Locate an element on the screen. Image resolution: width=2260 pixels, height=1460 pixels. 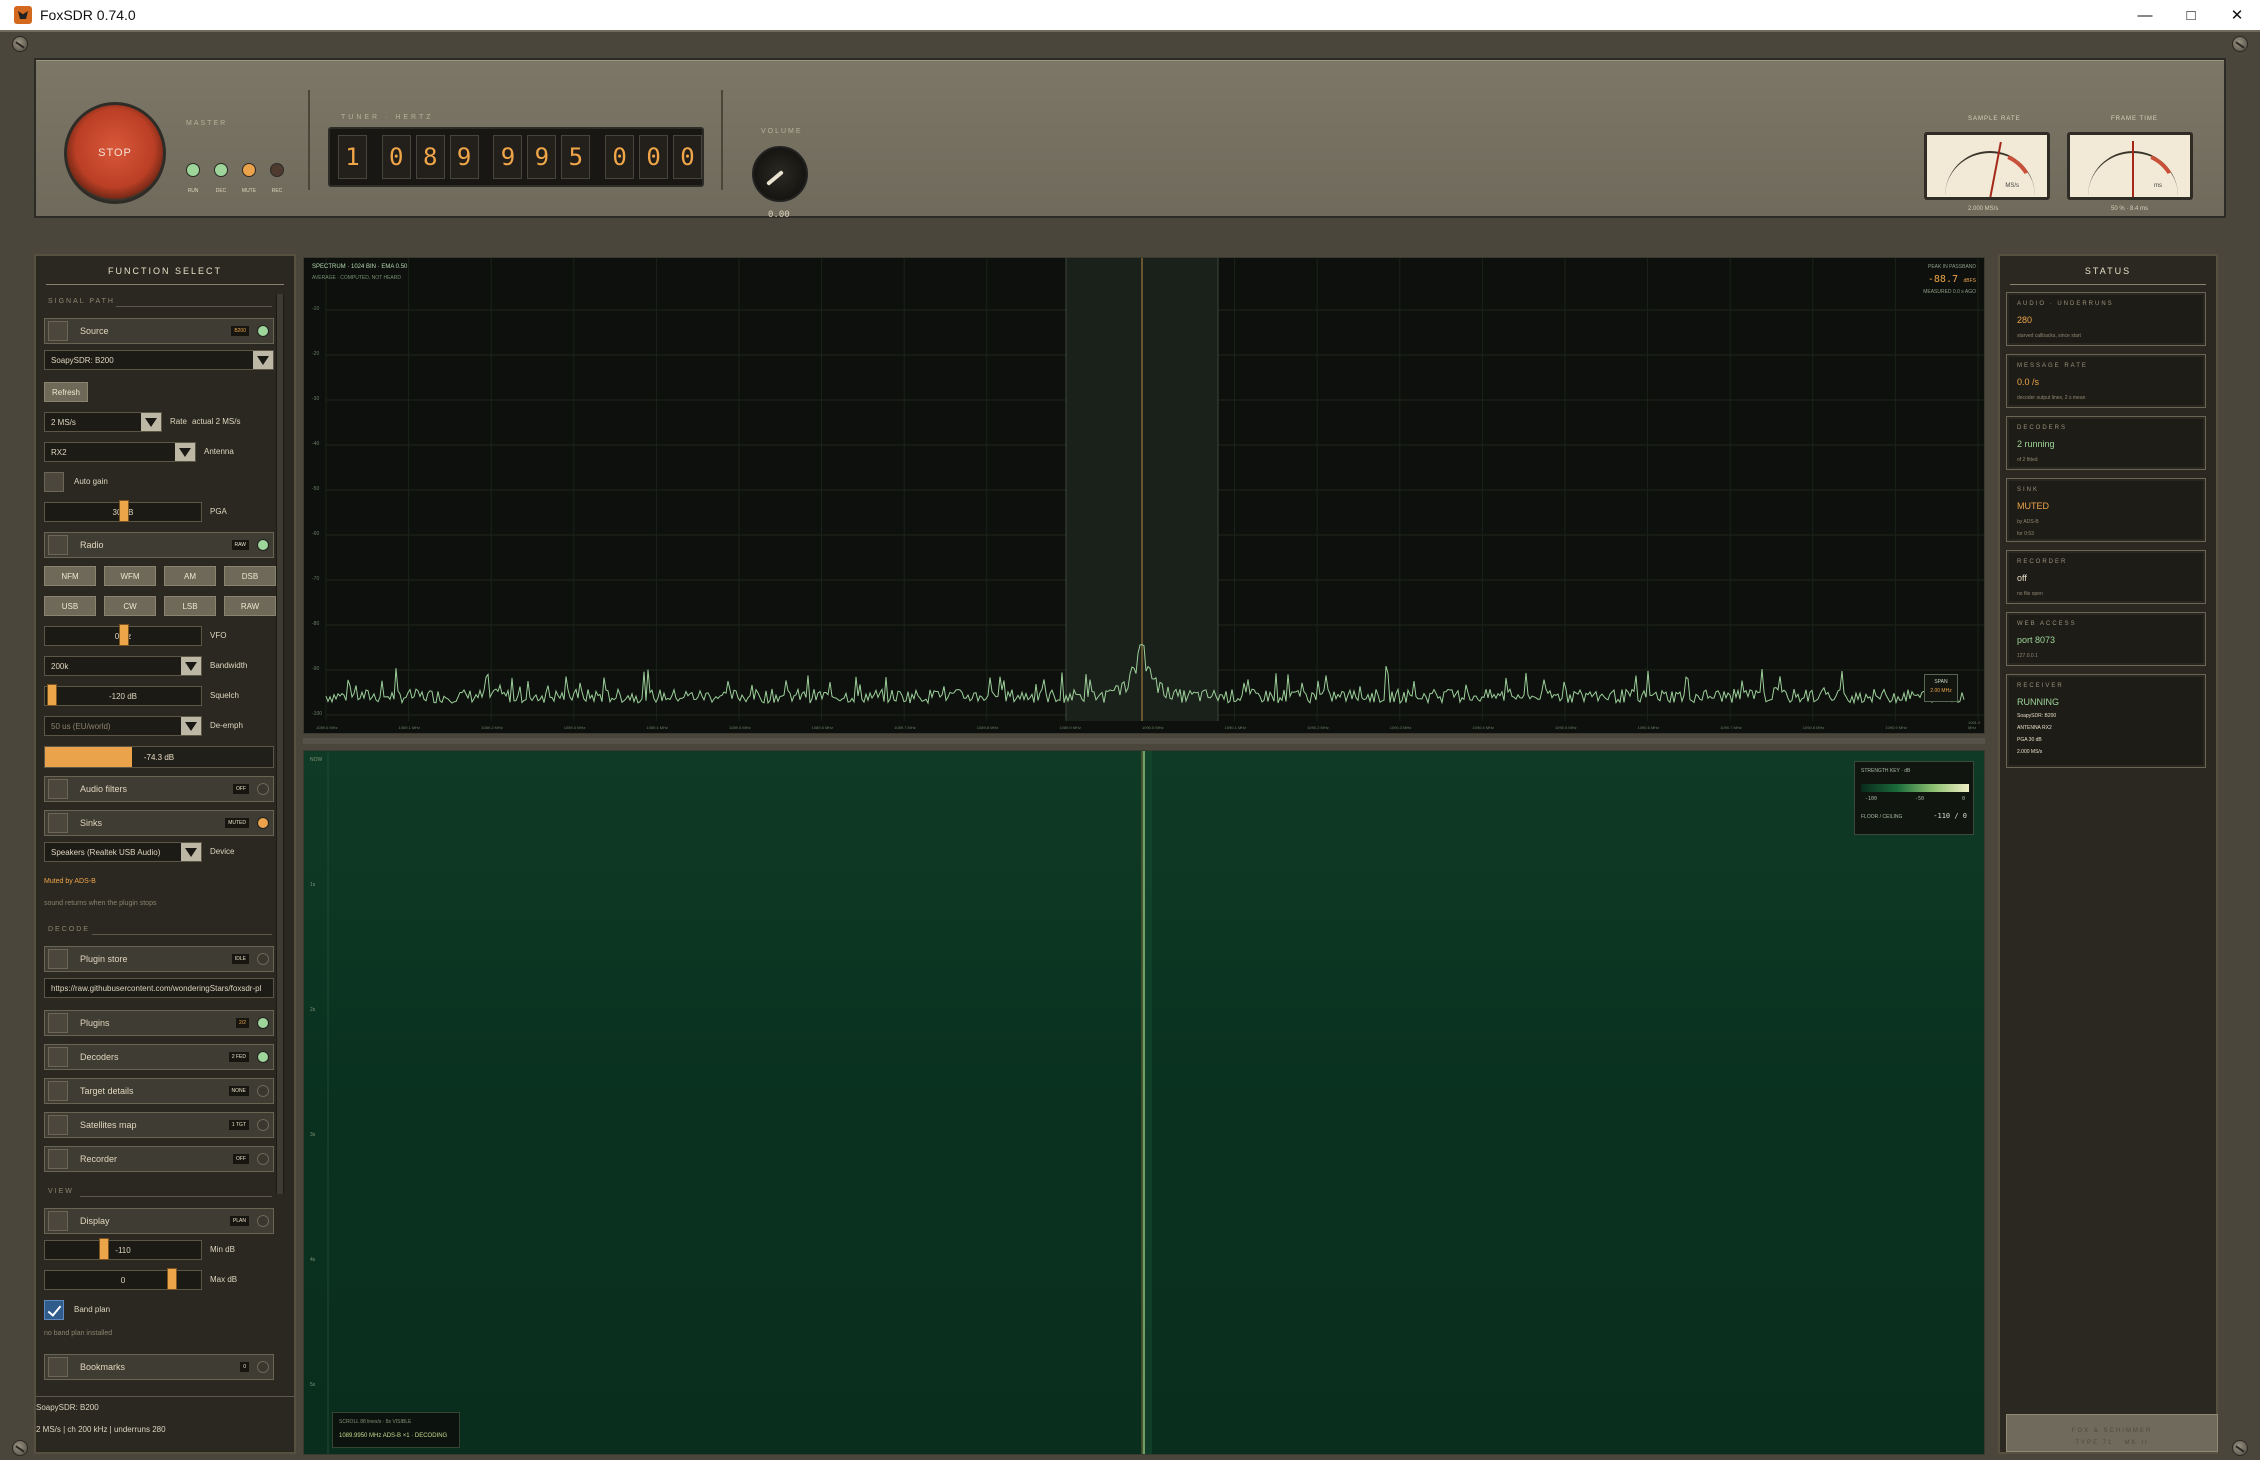
antenna-select: RX2 is located at coordinates (120, 452).